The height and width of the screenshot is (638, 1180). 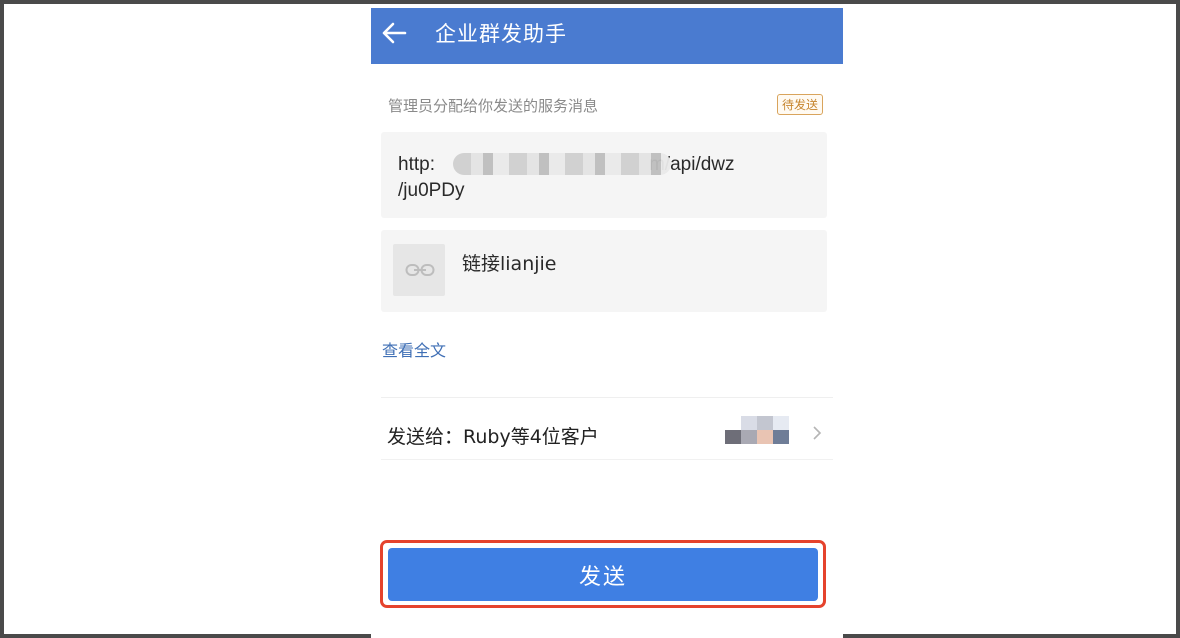 What do you see at coordinates (493, 437) in the screenshot?
I see `recipients-label: 发送给：Ruby等4位客户` at bounding box center [493, 437].